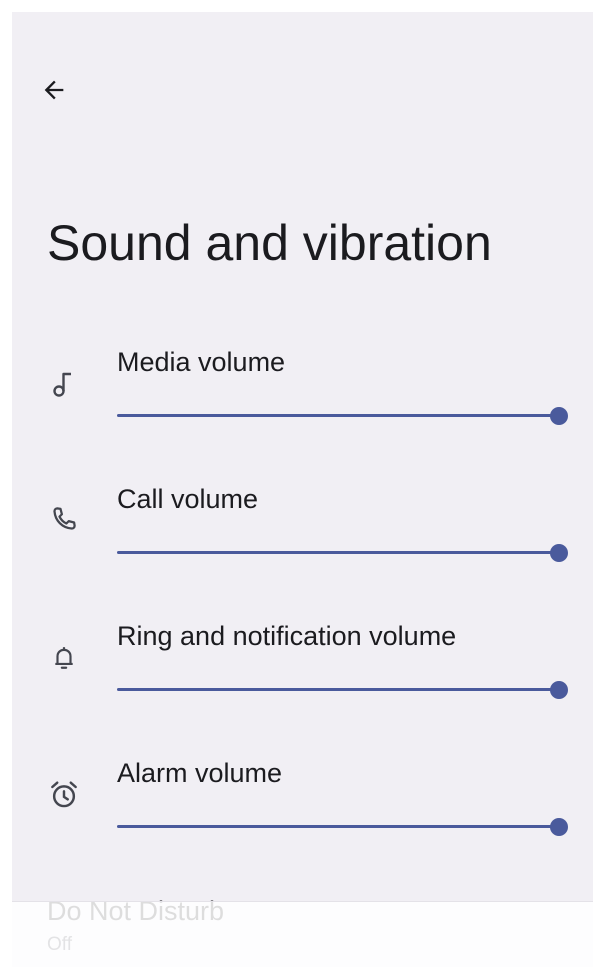 This screenshot has height=967, width=594. What do you see at coordinates (64, 519) in the screenshot?
I see `phone-icon` at bounding box center [64, 519].